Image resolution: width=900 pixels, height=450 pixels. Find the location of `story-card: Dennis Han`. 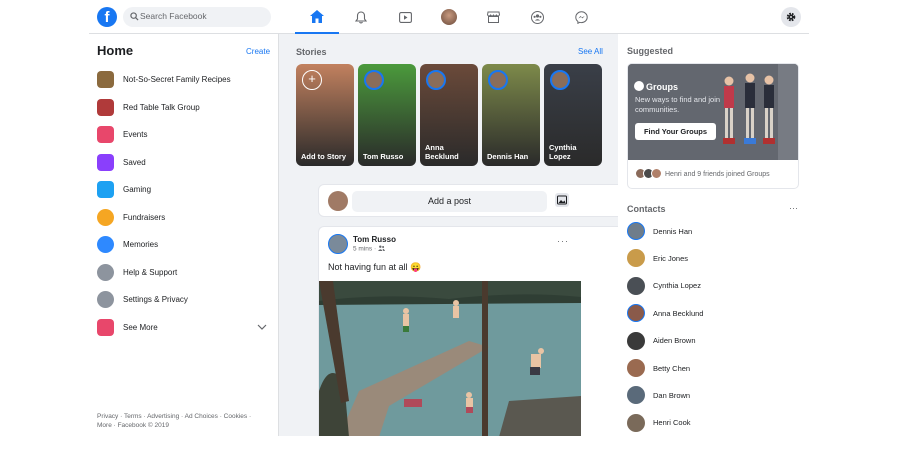

story-card: Dennis Han is located at coordinates (511, 115).